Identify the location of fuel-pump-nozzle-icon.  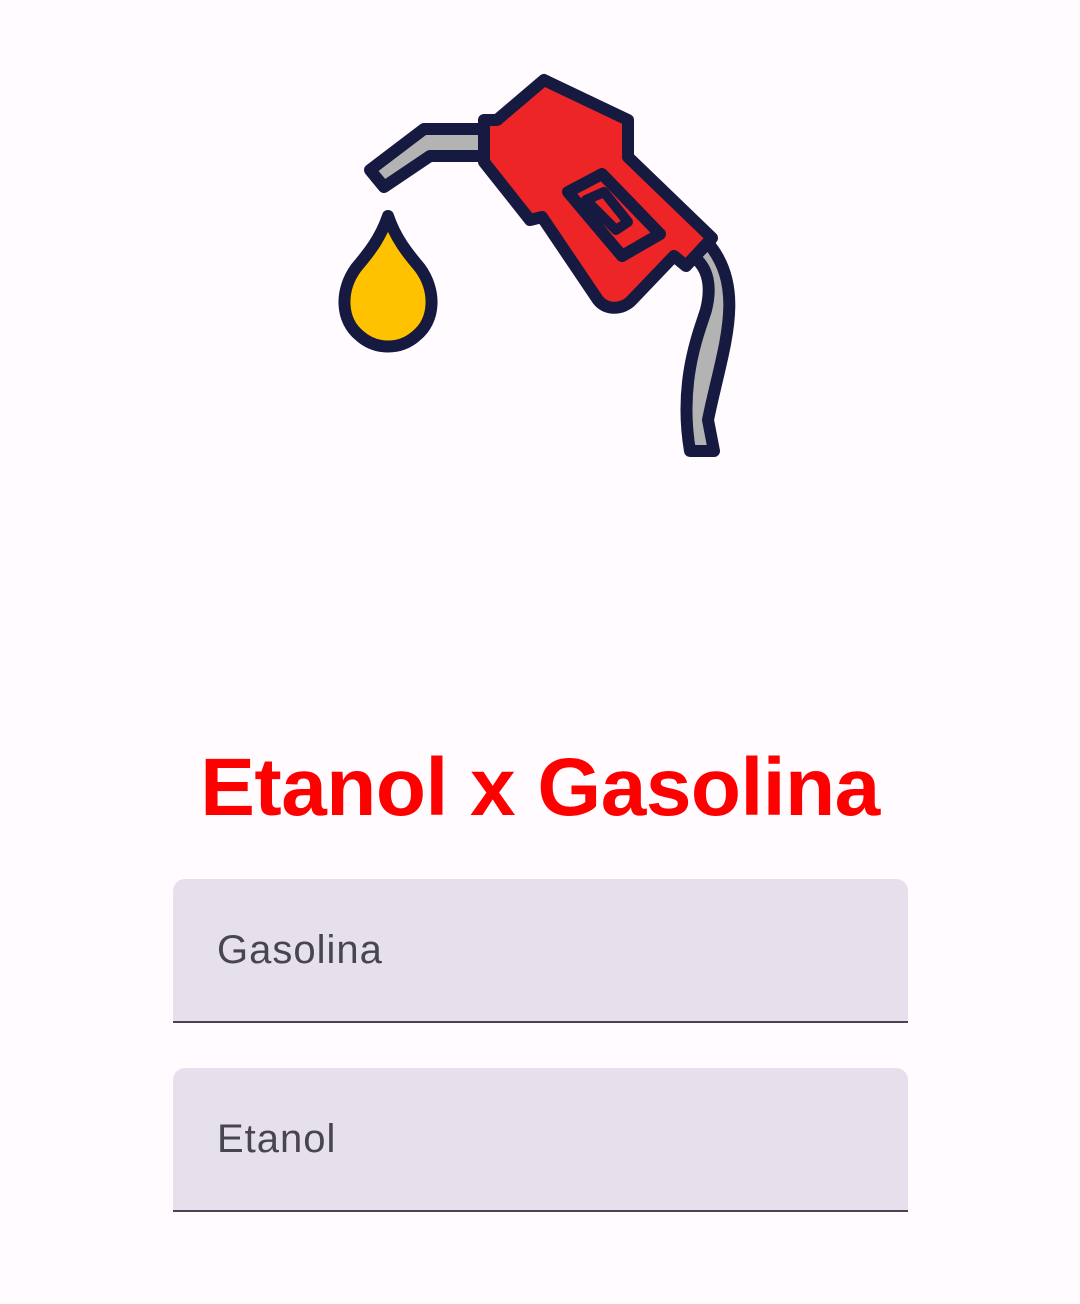
(537, 265).